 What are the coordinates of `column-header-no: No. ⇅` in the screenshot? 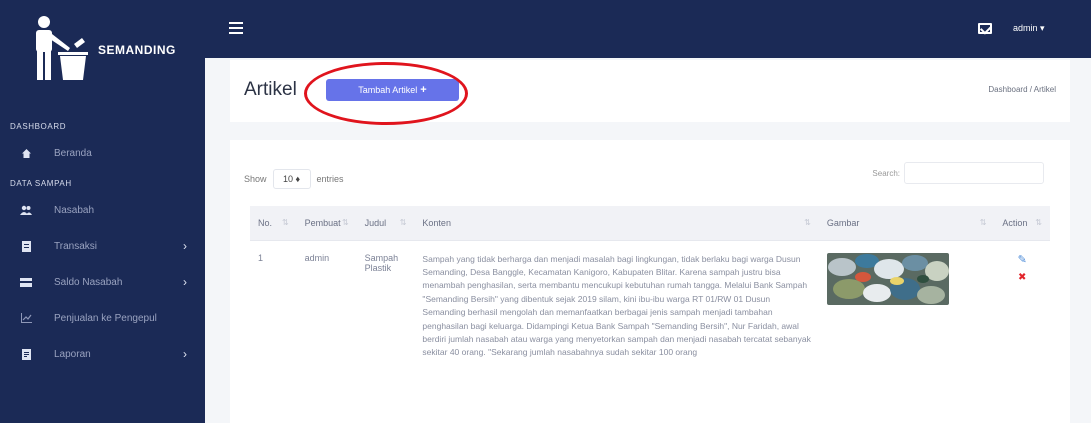 It's located at (273, 223).